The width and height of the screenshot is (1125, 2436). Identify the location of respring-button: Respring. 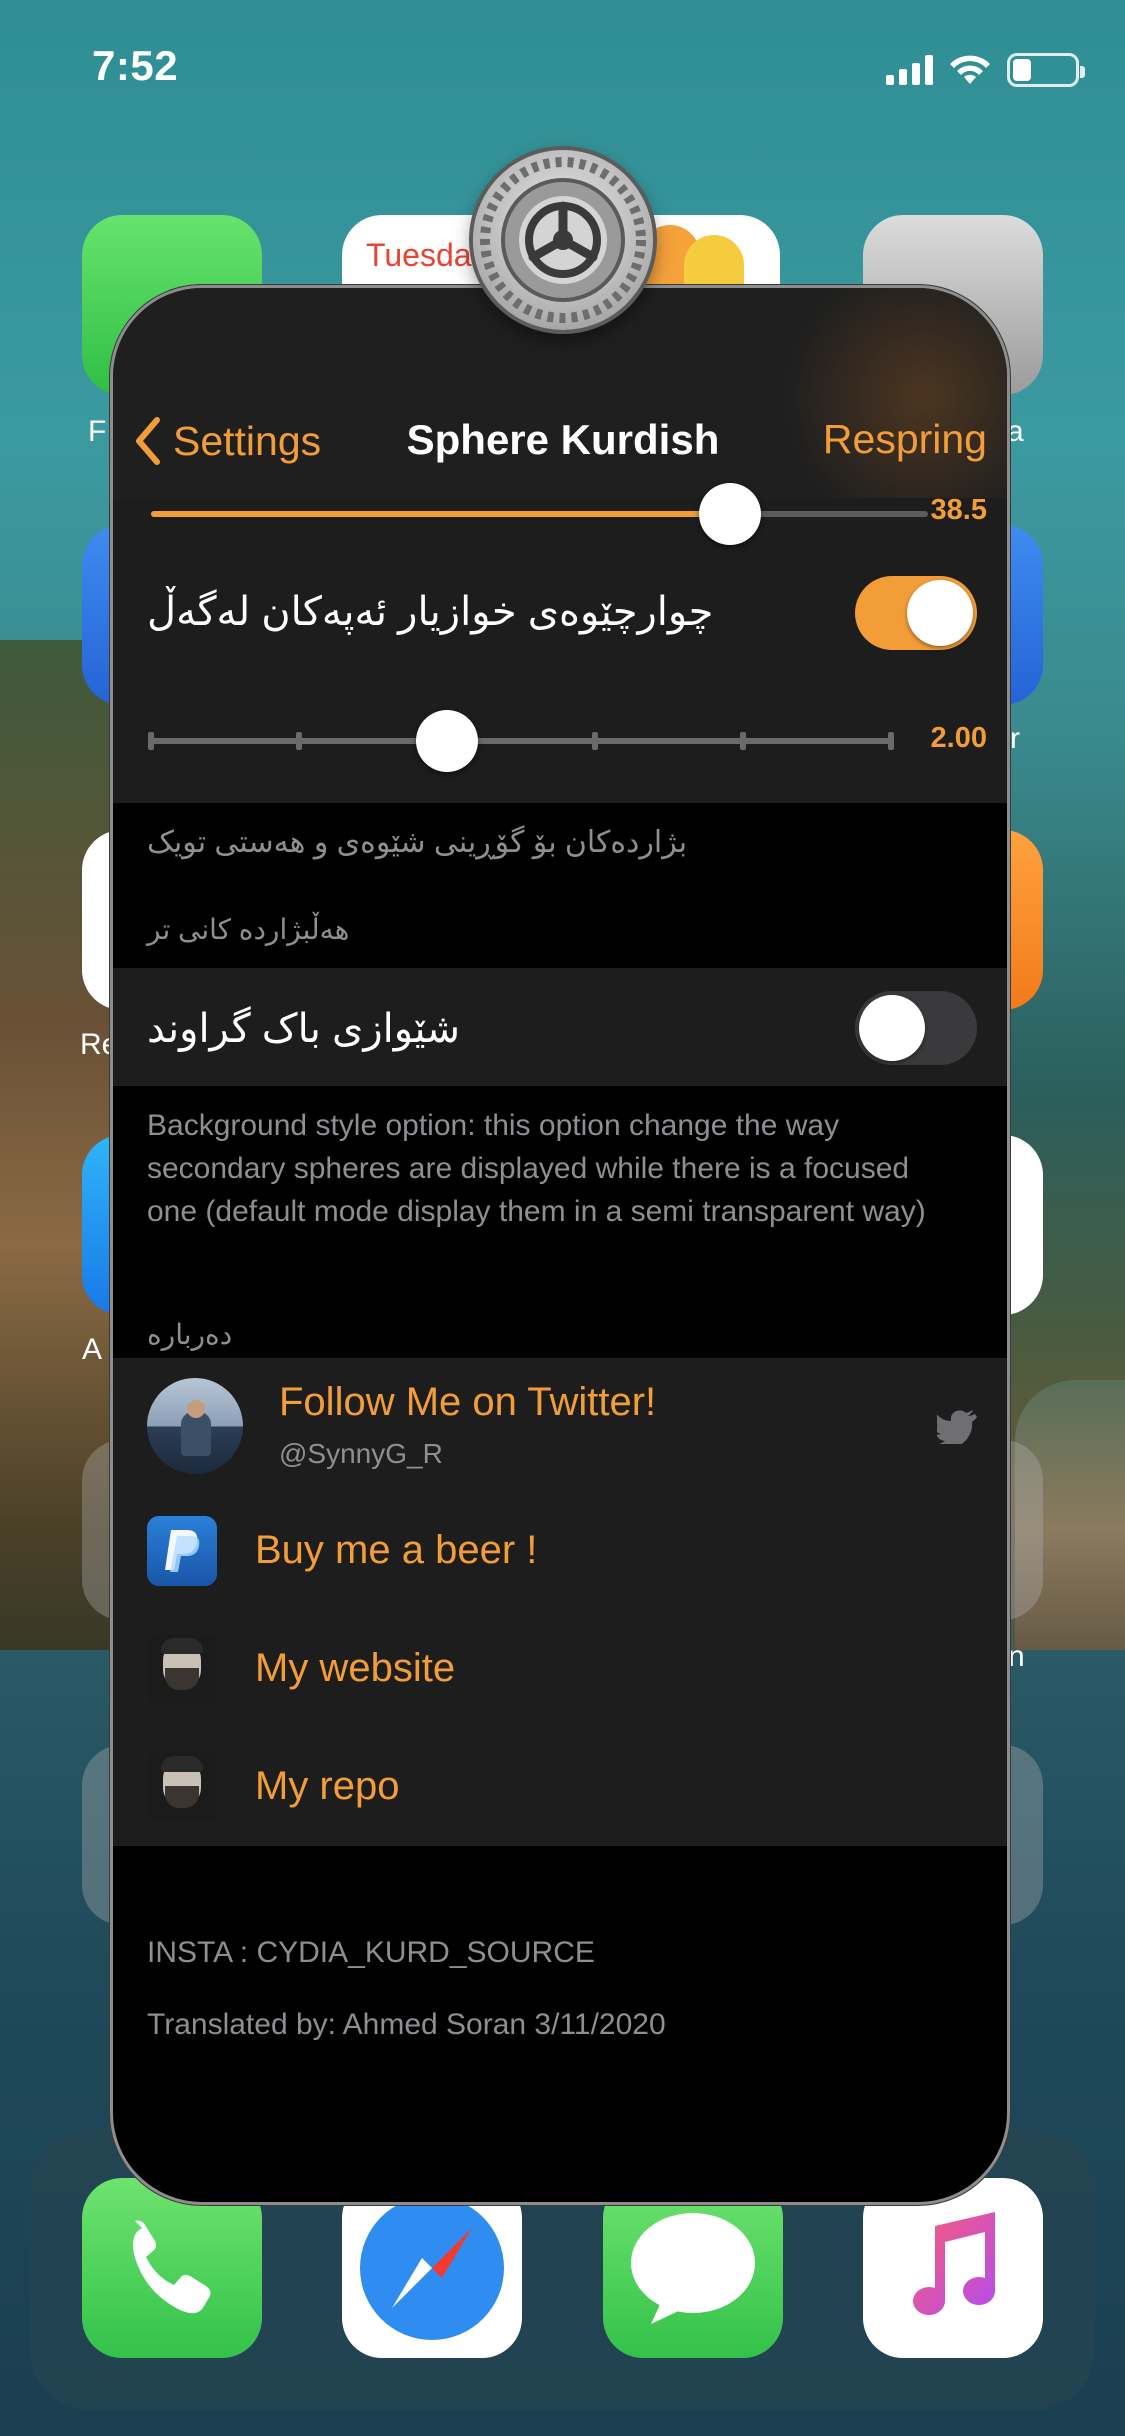
(905, 439).